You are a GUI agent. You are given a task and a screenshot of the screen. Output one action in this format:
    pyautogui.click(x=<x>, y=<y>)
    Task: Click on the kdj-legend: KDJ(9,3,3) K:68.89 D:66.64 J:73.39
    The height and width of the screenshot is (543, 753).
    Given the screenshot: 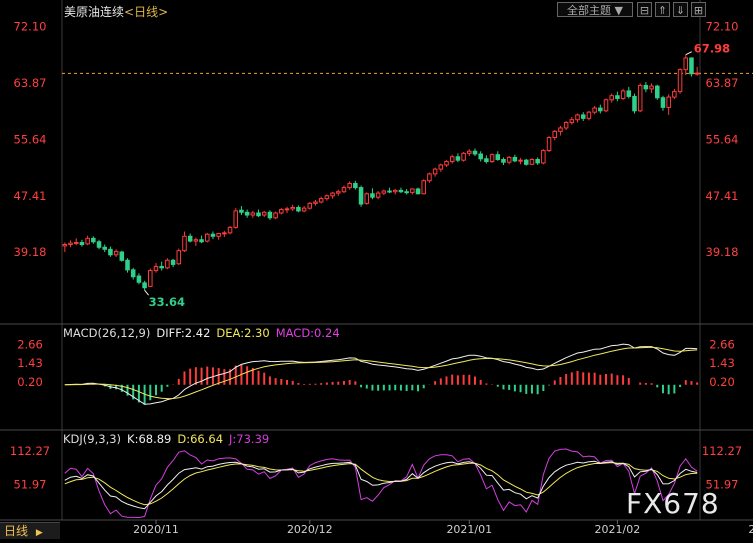 What is the action you would take?
    pyautogui.click(x=169, y=439)
    